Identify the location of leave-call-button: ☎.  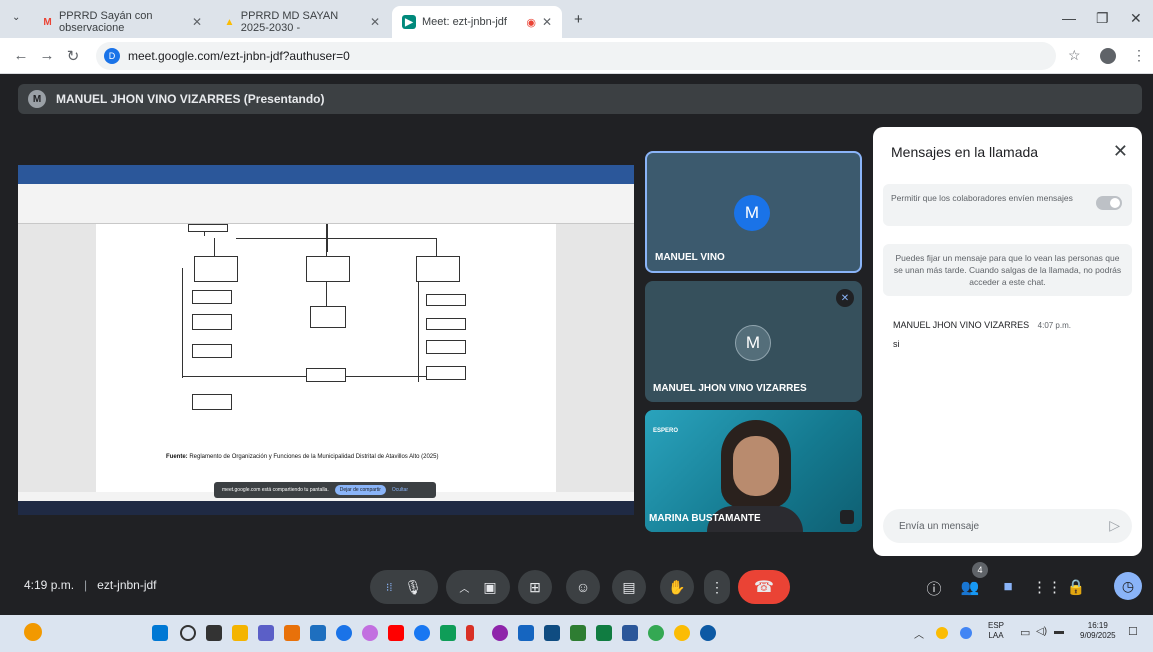
(764, 587).